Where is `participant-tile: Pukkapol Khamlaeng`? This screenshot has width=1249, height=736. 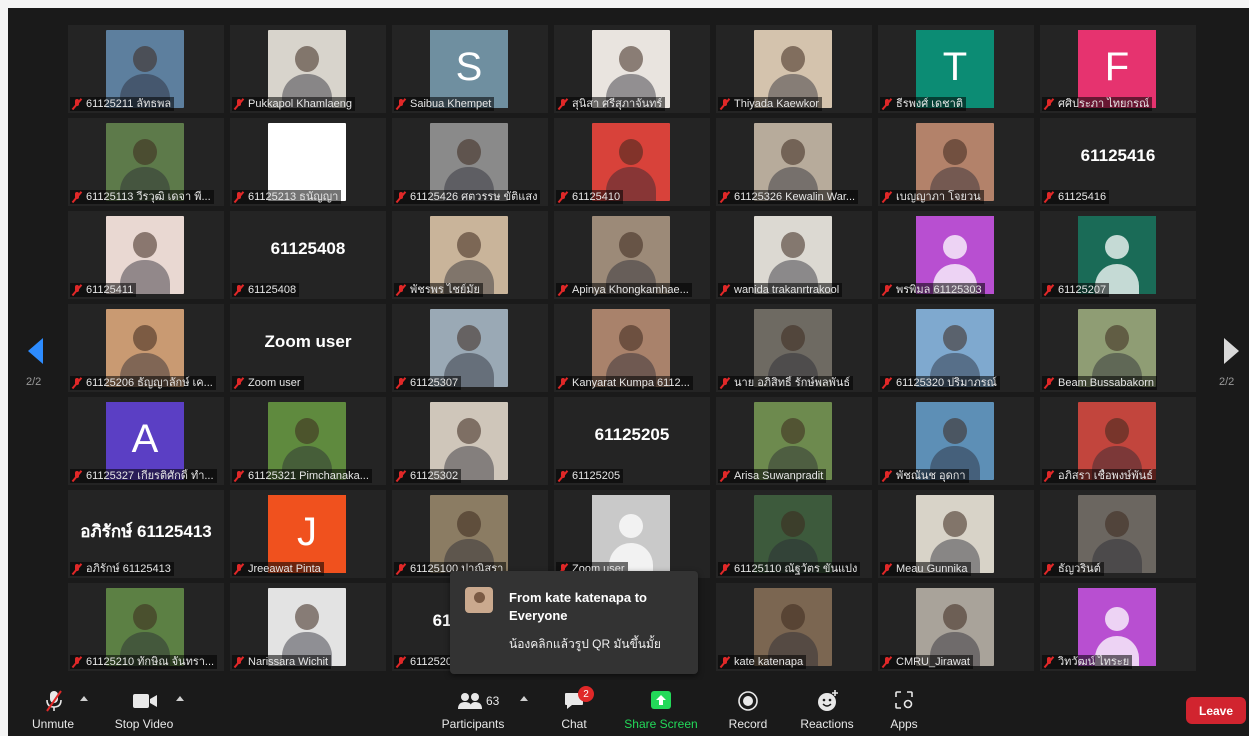
participant-tile: Pukkapol Khamlaeng is located at coordinates (308, 69).